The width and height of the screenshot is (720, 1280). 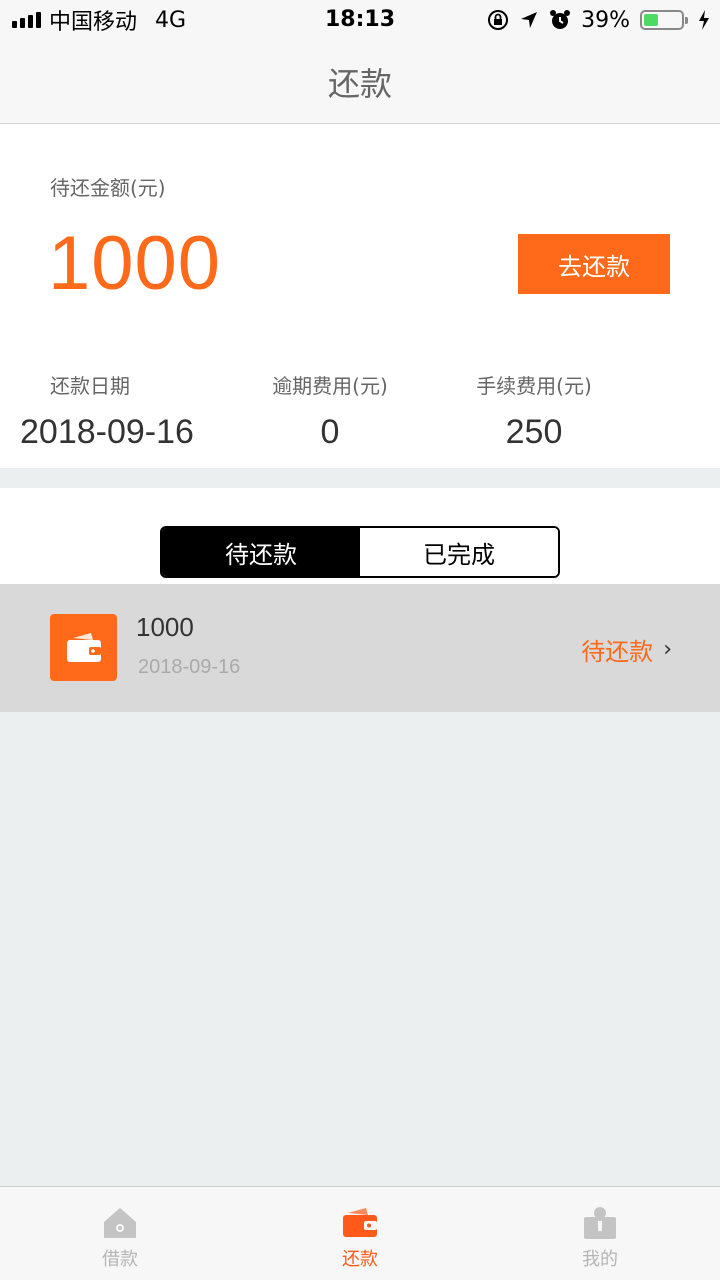 I want to click on wallet-tab-icon, so click(x=360, y=1223).